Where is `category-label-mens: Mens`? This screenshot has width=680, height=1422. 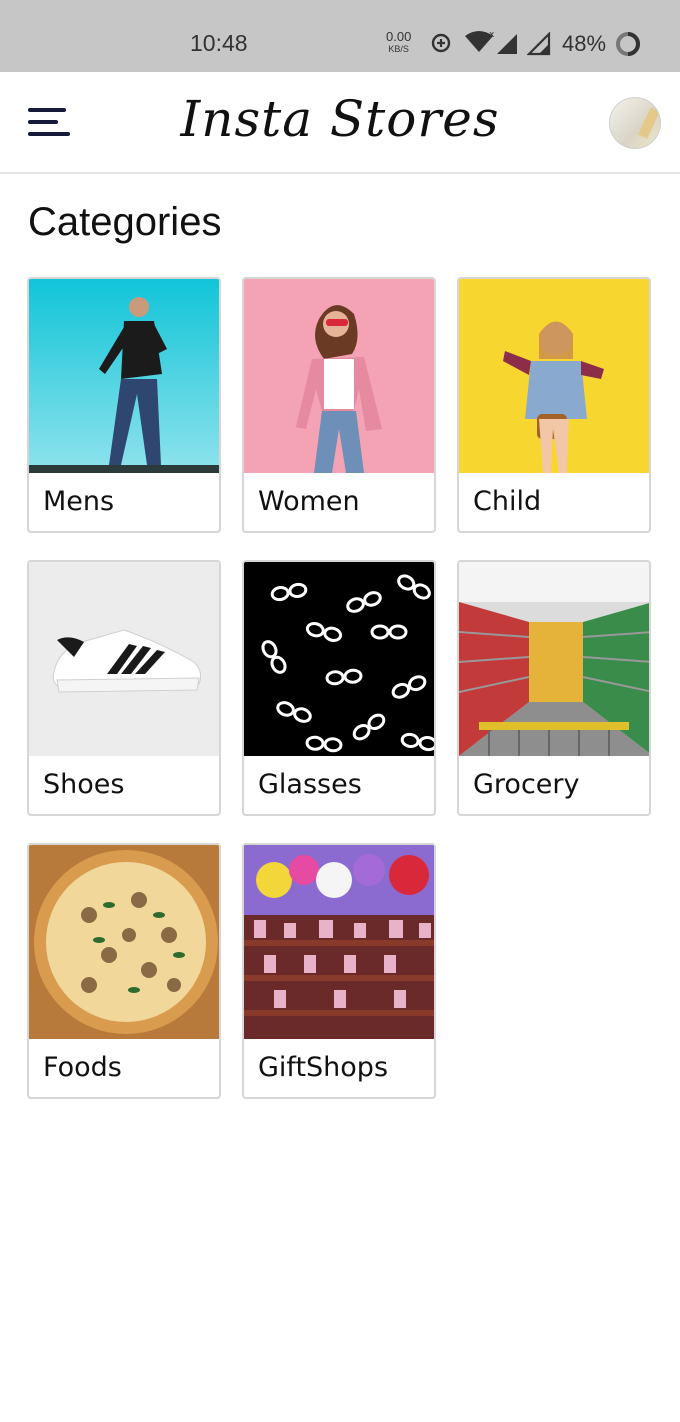 category-label-mens: Mens is located at coordinates (79, 501).